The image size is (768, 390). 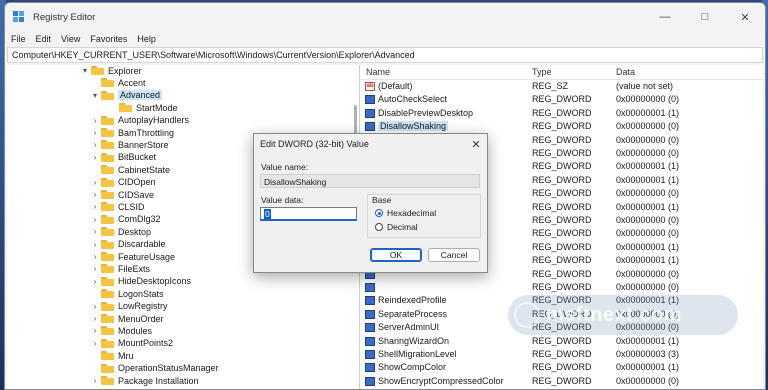 I want to click on tree-item: › Package Installation, so click(x=145, y=380).